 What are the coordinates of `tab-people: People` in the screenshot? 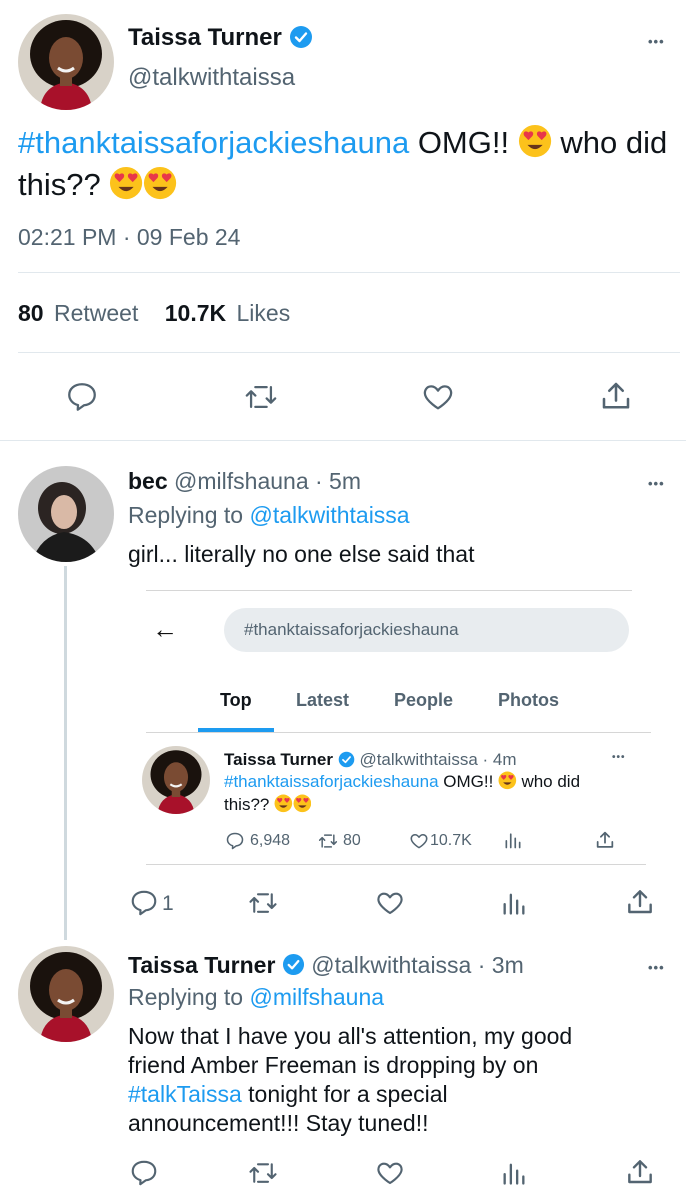 It's located at (423, 700).